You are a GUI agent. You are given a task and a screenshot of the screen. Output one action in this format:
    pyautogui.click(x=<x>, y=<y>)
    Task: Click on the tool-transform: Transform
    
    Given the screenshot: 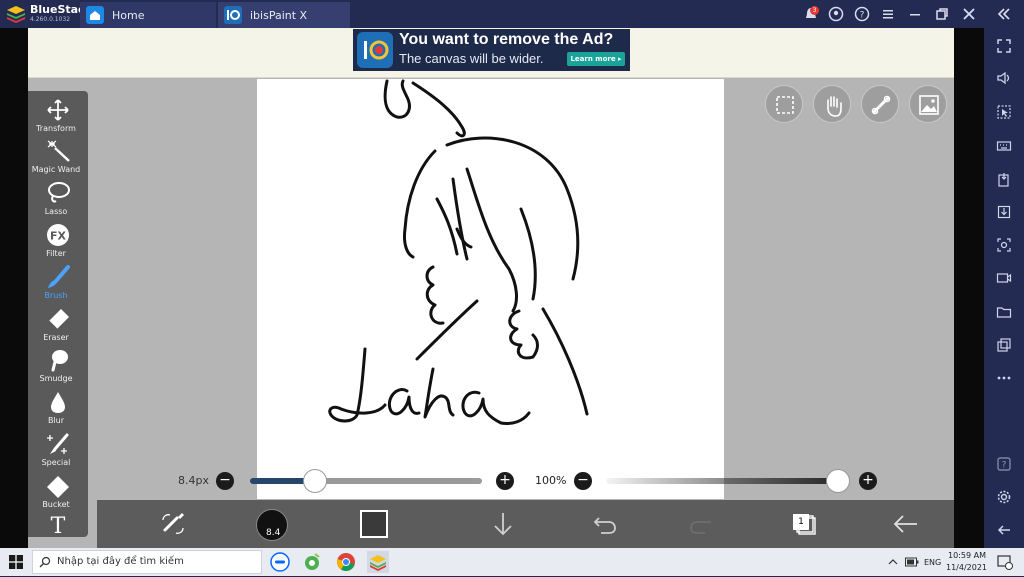 What is the action you would take?
    pyautogui.click(x=58, y=116)
    